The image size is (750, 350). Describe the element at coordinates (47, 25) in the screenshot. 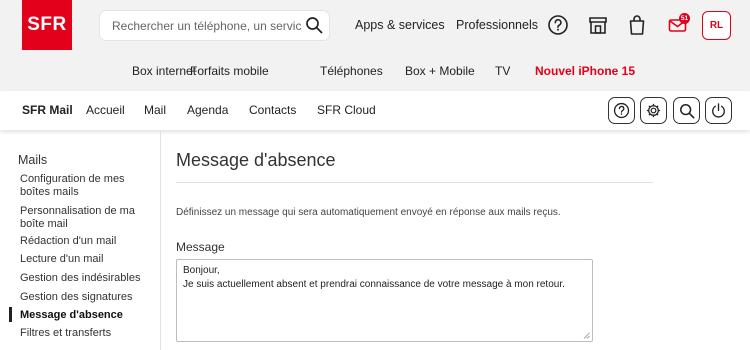

I see `sfr-logo: SFR` at that location.